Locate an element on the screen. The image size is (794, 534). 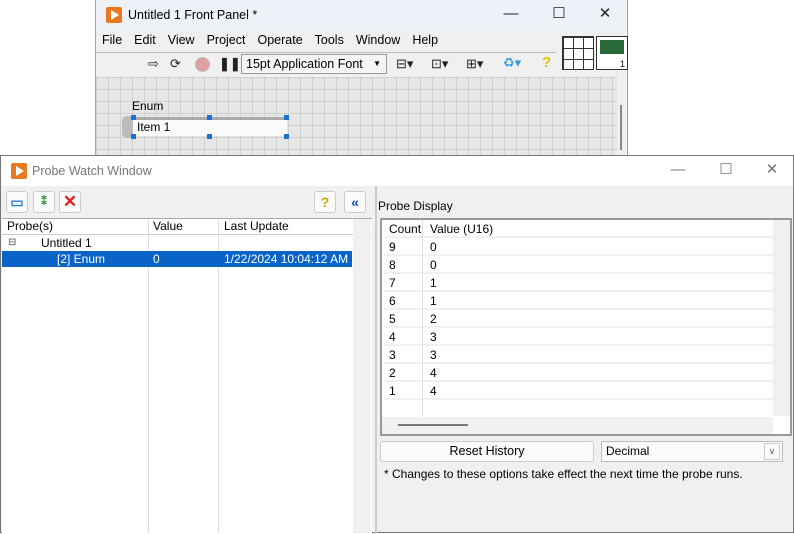
tree-row: ⊟ Untitled 1 is located at coordinates (177, 243).